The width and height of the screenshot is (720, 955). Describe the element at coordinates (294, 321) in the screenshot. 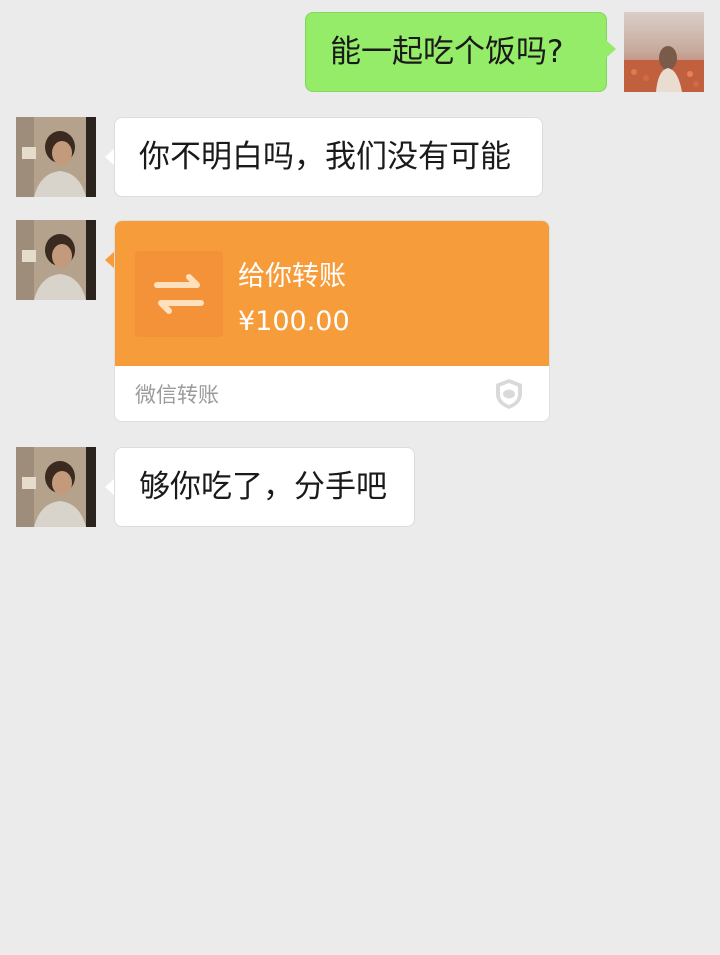

I see `transfer-amount: ¥100.00` at that location.